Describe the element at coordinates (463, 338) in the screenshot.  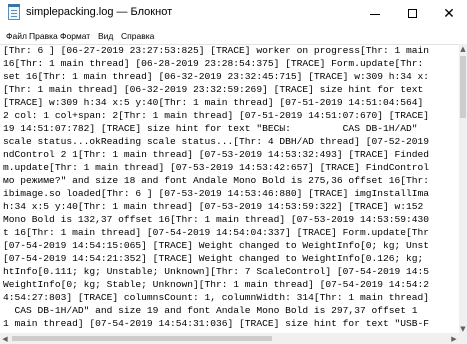
I see `scrollbar-corner` at that location.